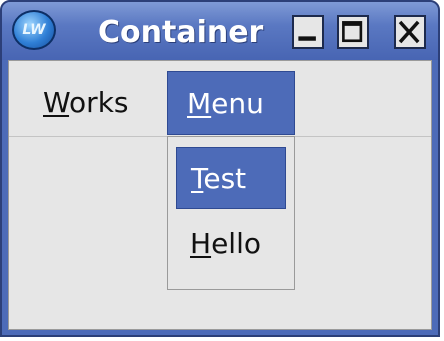 This screenshot has width=444, height=341. Describe the element at coordinates (307, 38) in the screenshot. I see `minimize-icon` at that location.